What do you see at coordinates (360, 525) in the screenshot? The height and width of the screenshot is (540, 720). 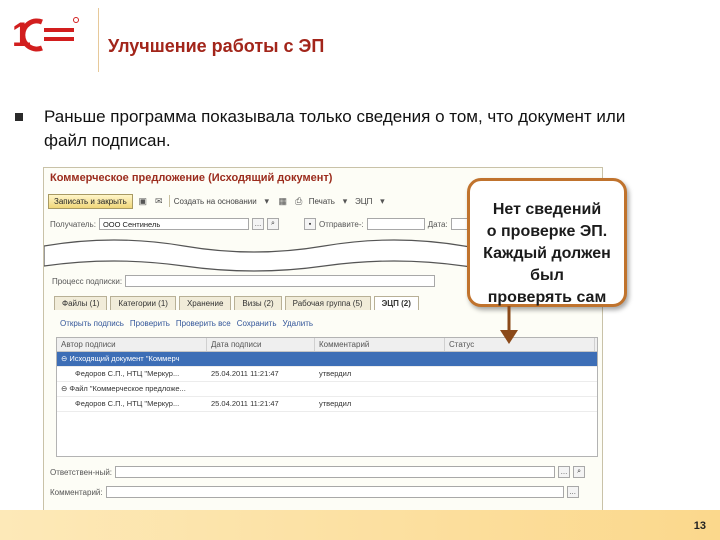 I see `footer-bar` at bounding box center [360, 525].